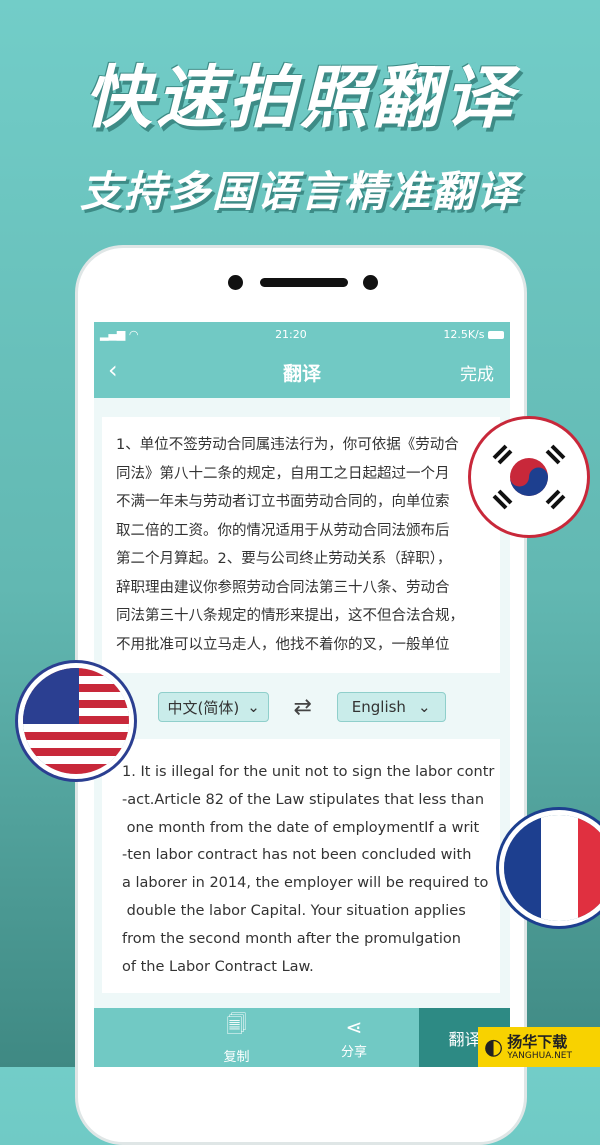  What do you see at coordinates (76, 721) in the screenshot?
I see `usa-flag-icon` at bounding box center [76, 721].